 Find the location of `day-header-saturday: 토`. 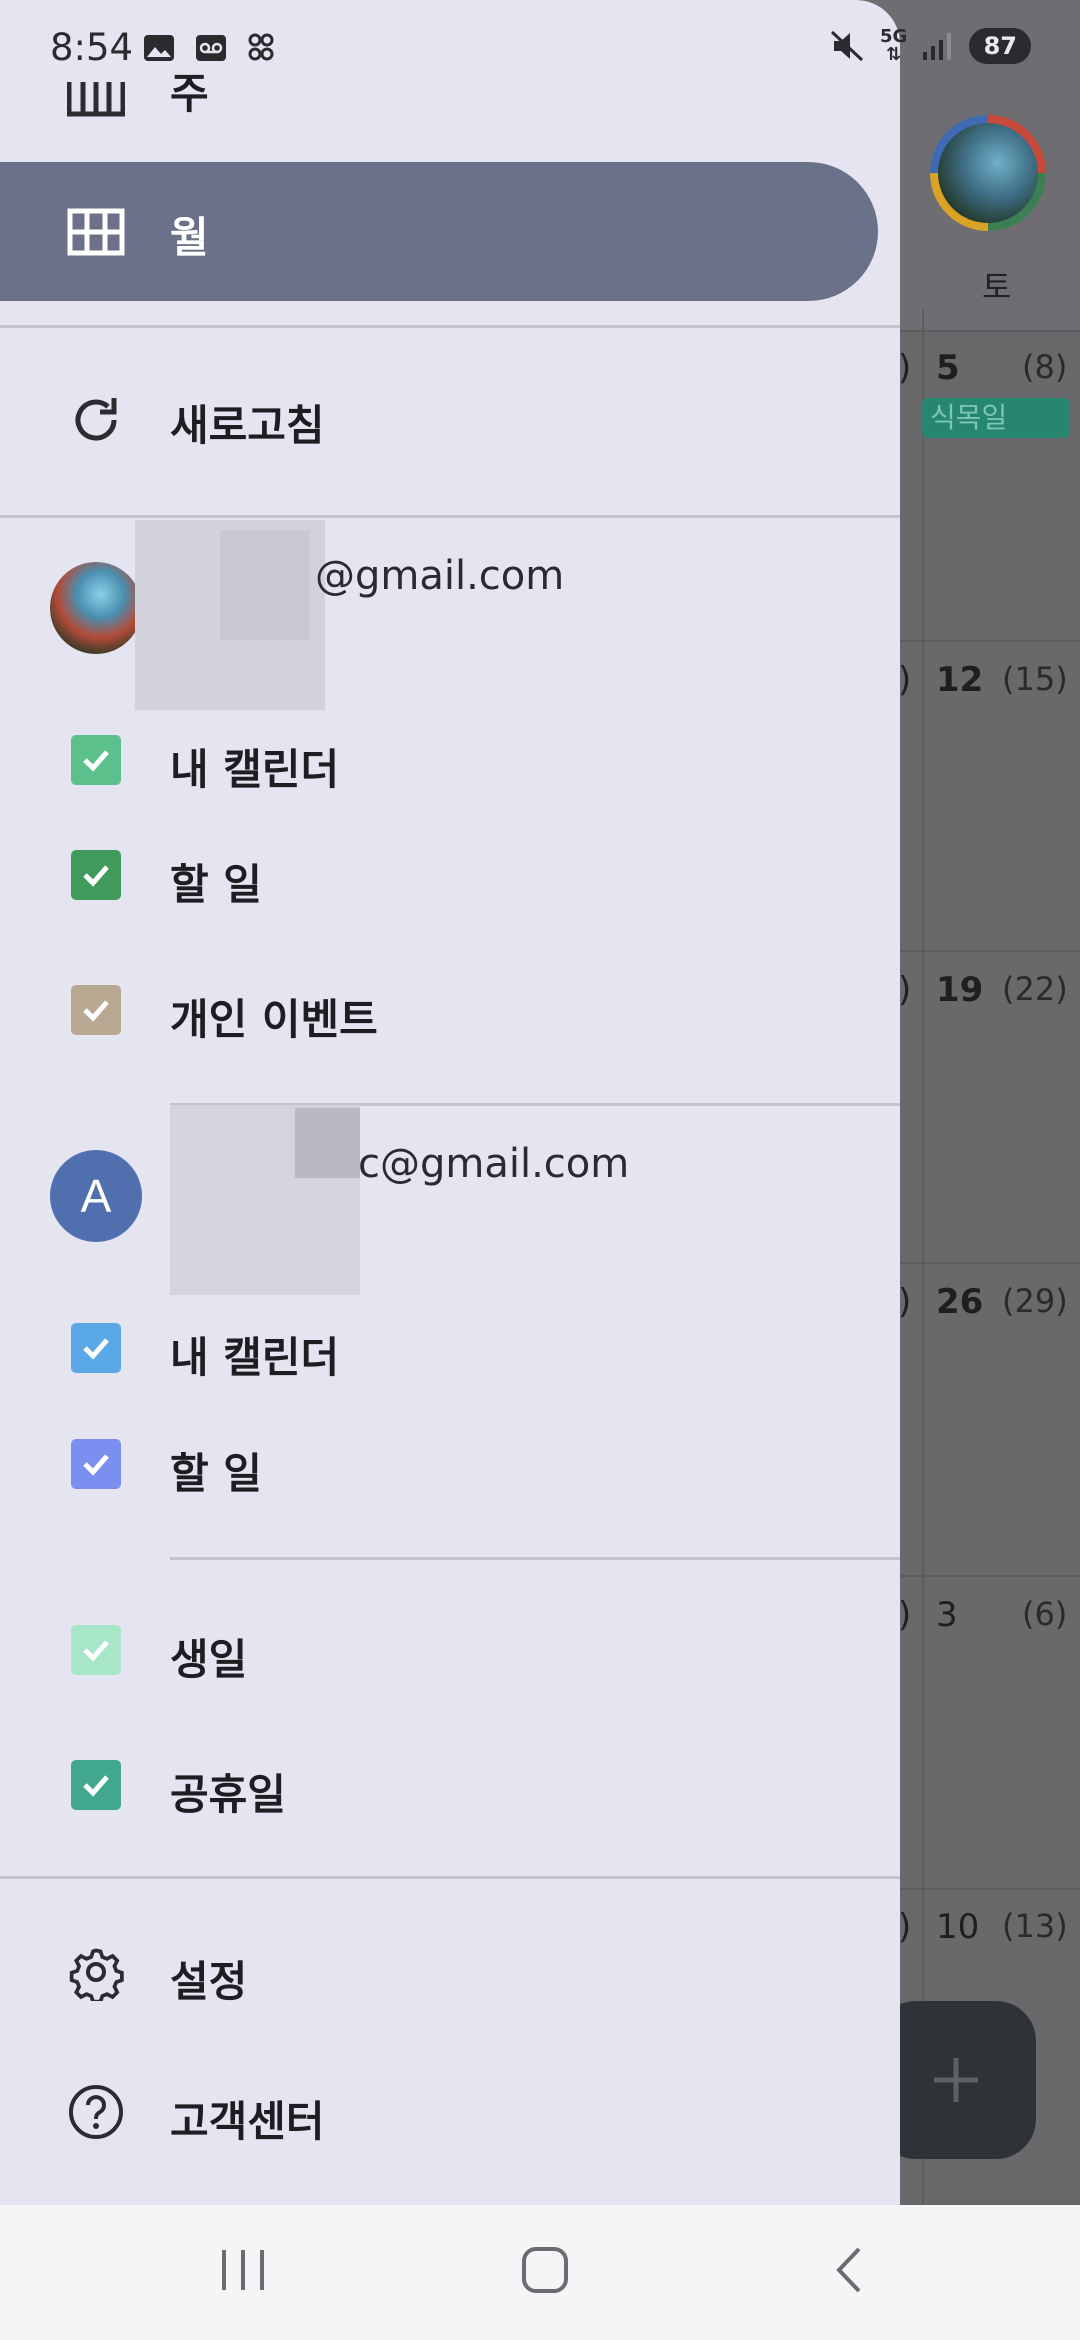

day-header-saturday: 토 is located at coordinates (997, 287).